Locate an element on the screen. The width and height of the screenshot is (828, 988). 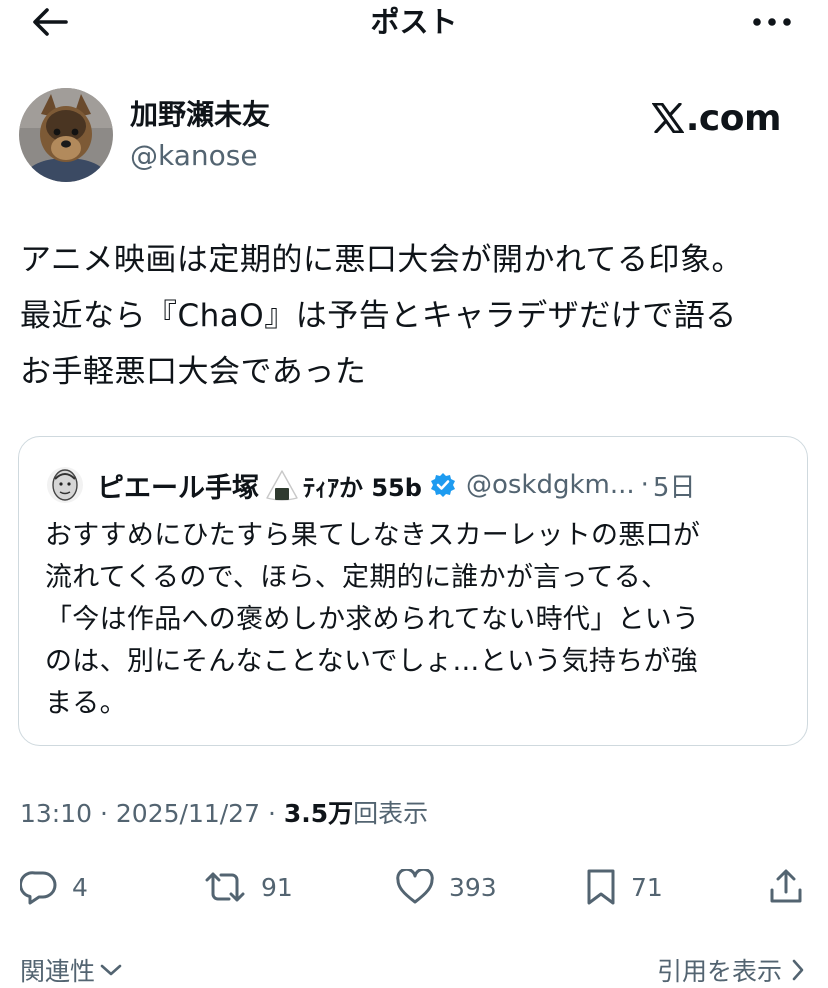
like-count: 393 is located at coordinates (473, 887).